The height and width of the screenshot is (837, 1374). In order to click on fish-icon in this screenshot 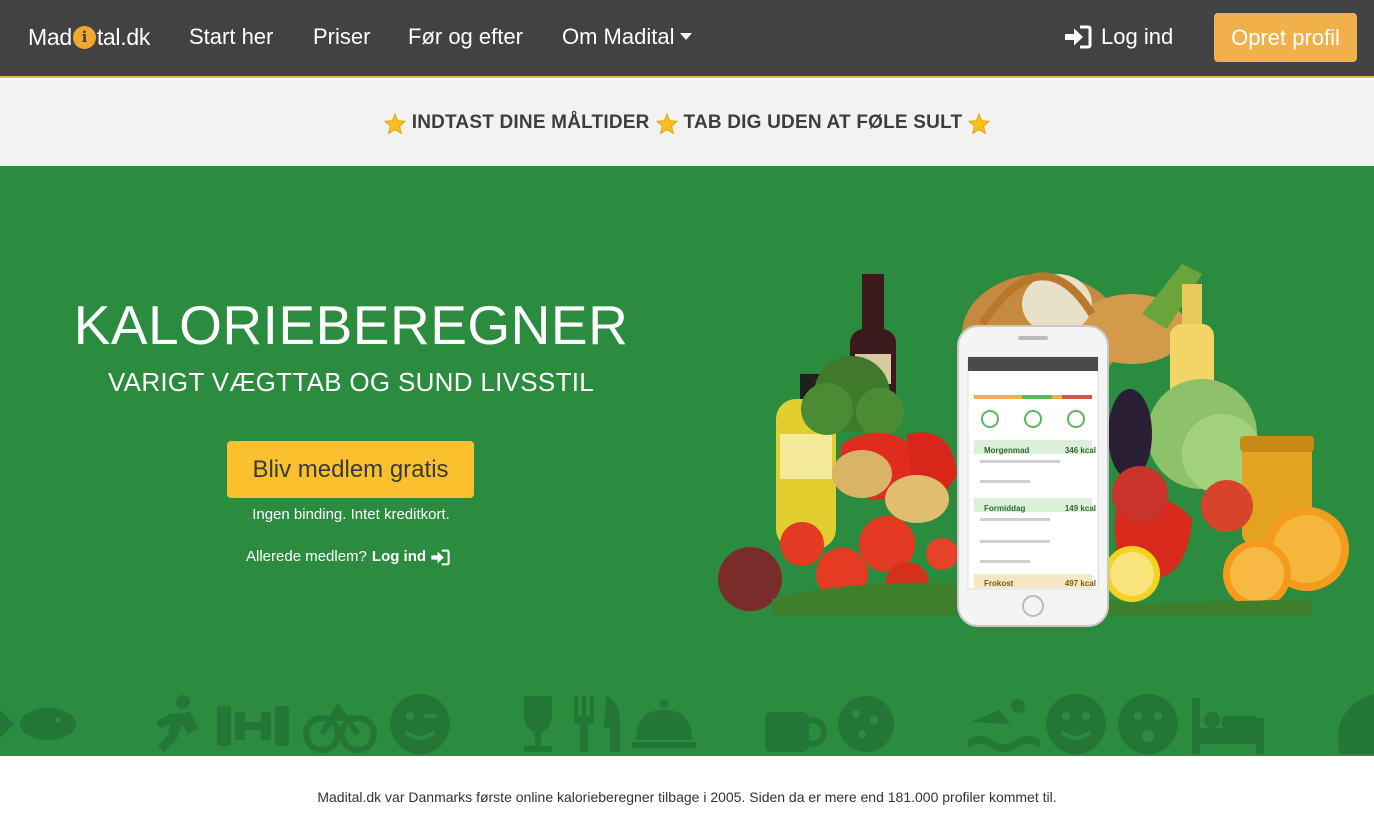, I will do `click(38, 724)`.